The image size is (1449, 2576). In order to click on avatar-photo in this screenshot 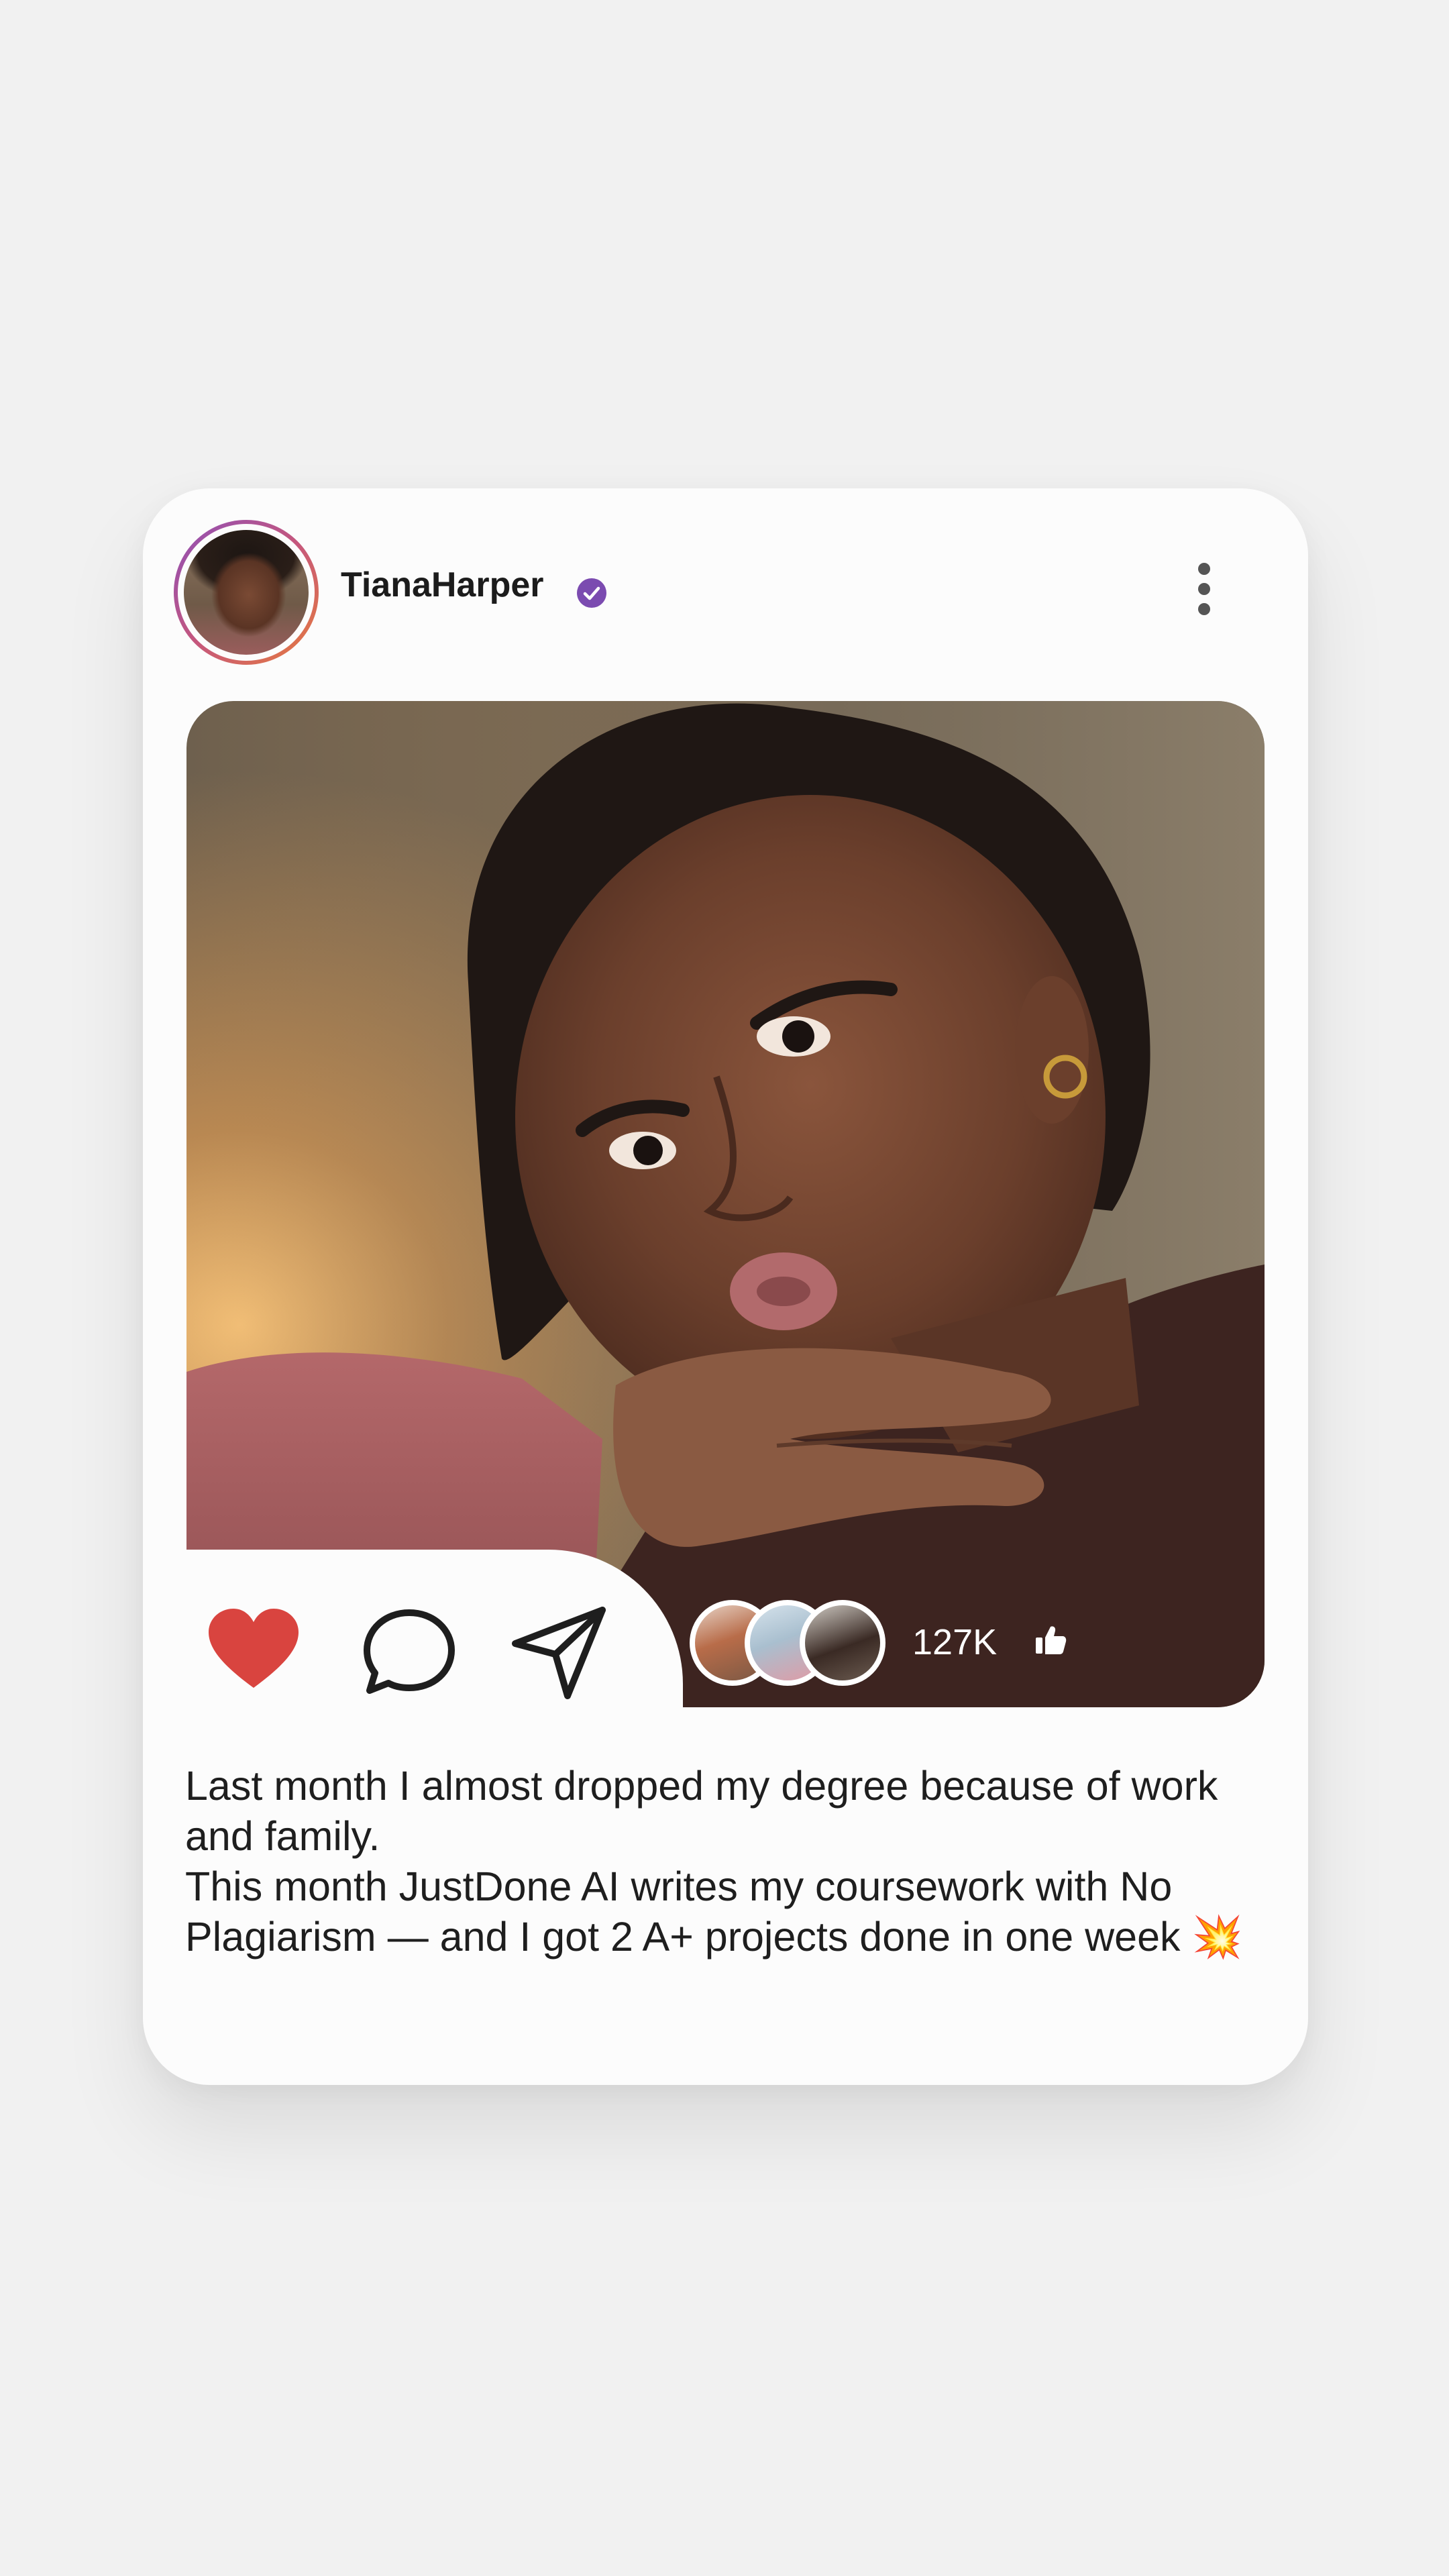, I will do `click(246, 592)`.